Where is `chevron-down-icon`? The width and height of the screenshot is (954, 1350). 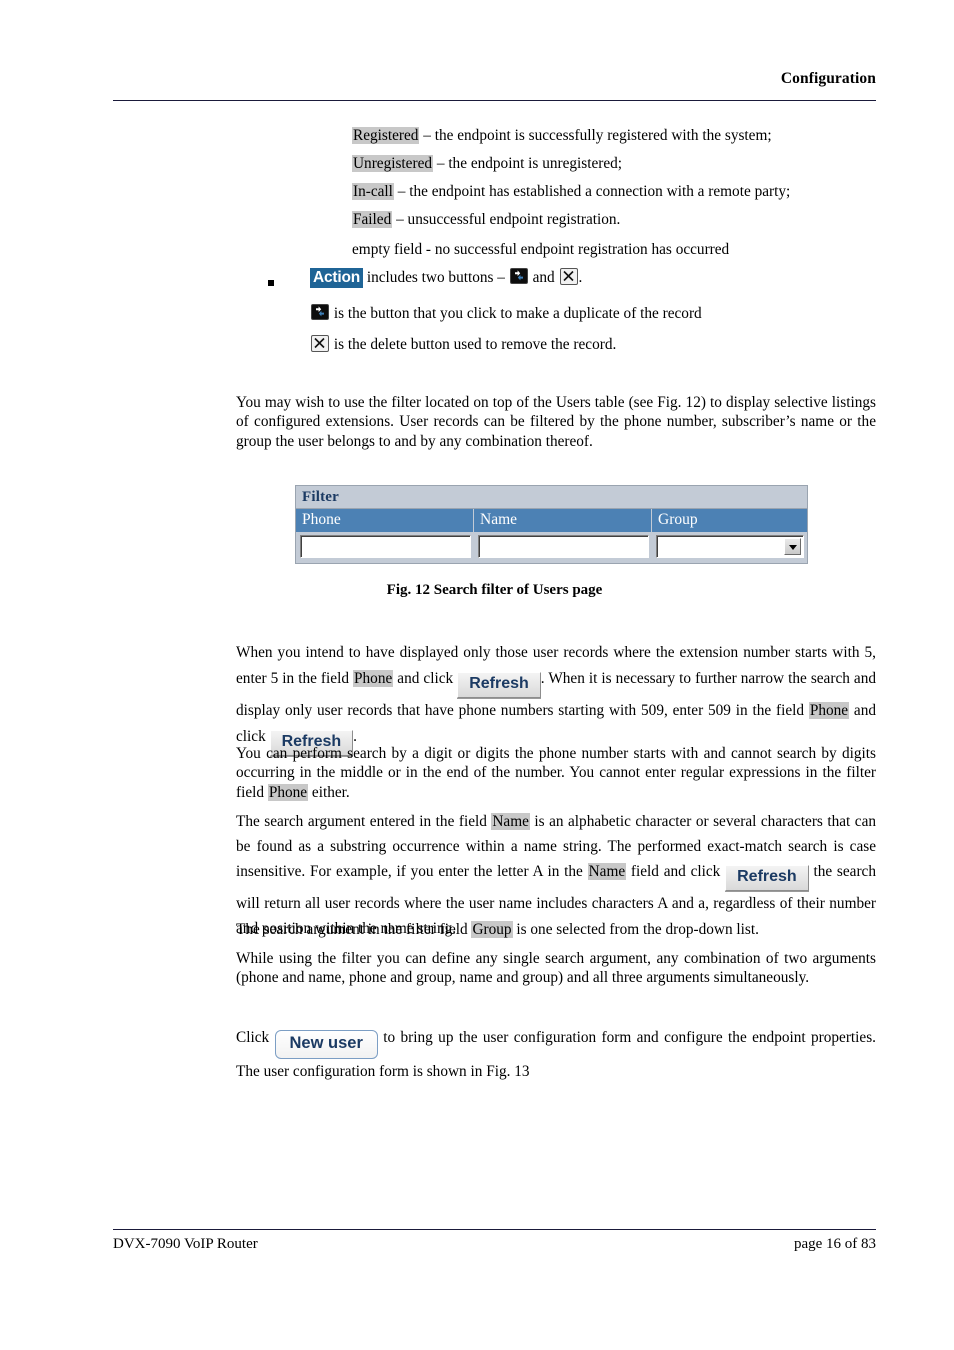 chevron-down-icon is located at coordinates (792, 546).